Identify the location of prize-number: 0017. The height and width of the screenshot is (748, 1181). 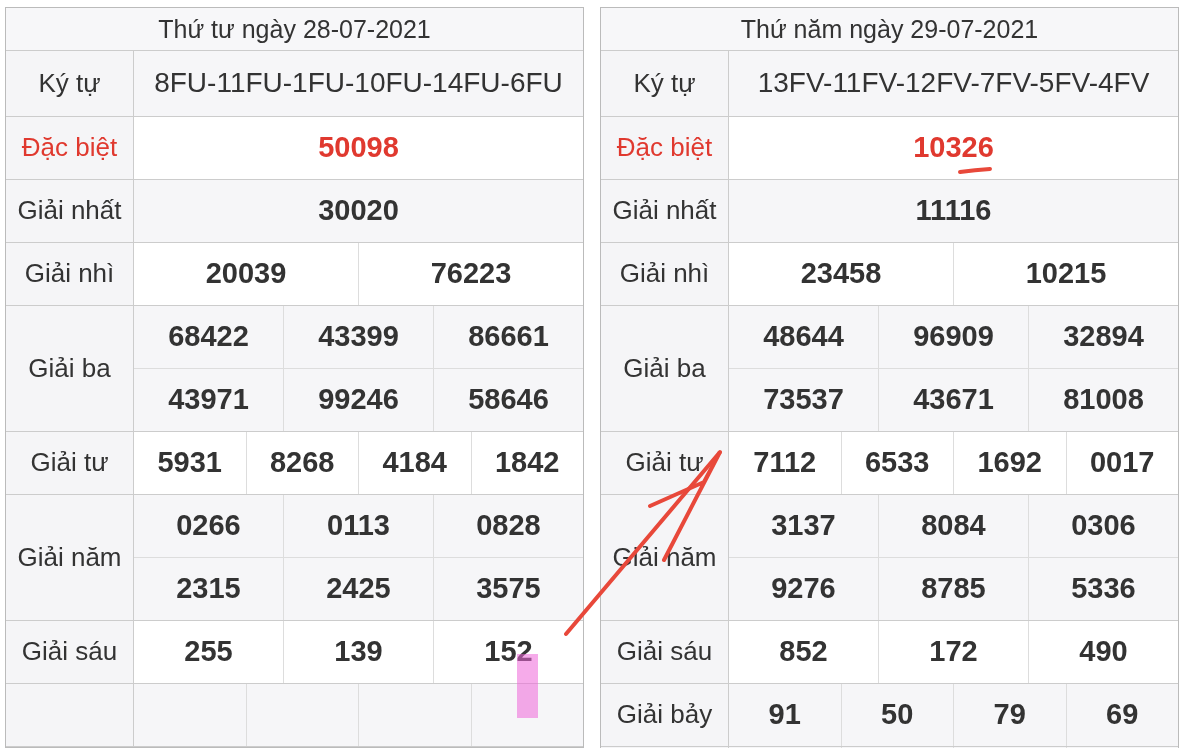
(1122, 463).